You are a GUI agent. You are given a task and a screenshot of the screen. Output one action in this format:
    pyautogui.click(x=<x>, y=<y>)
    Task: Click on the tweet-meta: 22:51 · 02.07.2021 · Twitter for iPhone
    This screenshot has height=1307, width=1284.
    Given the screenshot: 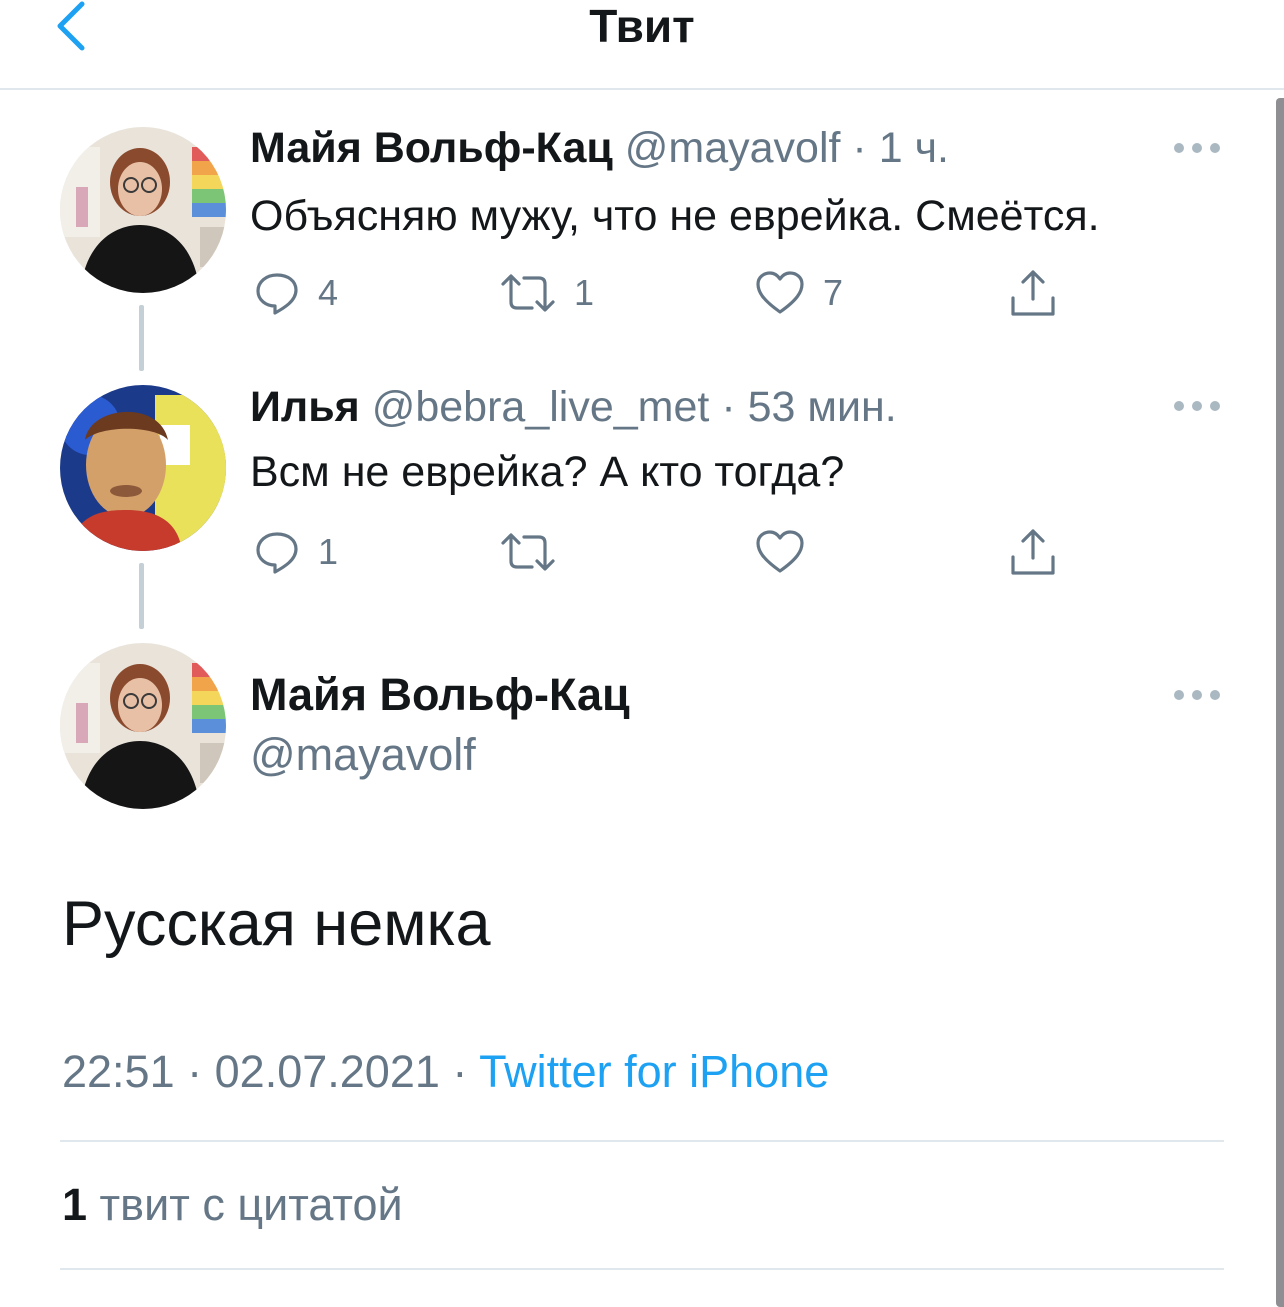 What is the action you would take?
    pyautogui.click(x=445, y=1072)
    